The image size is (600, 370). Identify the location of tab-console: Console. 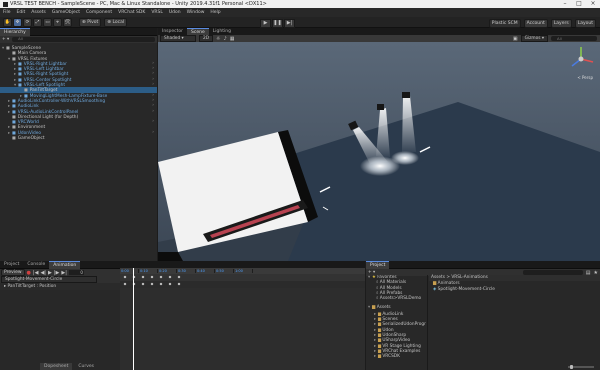
(36, 264).